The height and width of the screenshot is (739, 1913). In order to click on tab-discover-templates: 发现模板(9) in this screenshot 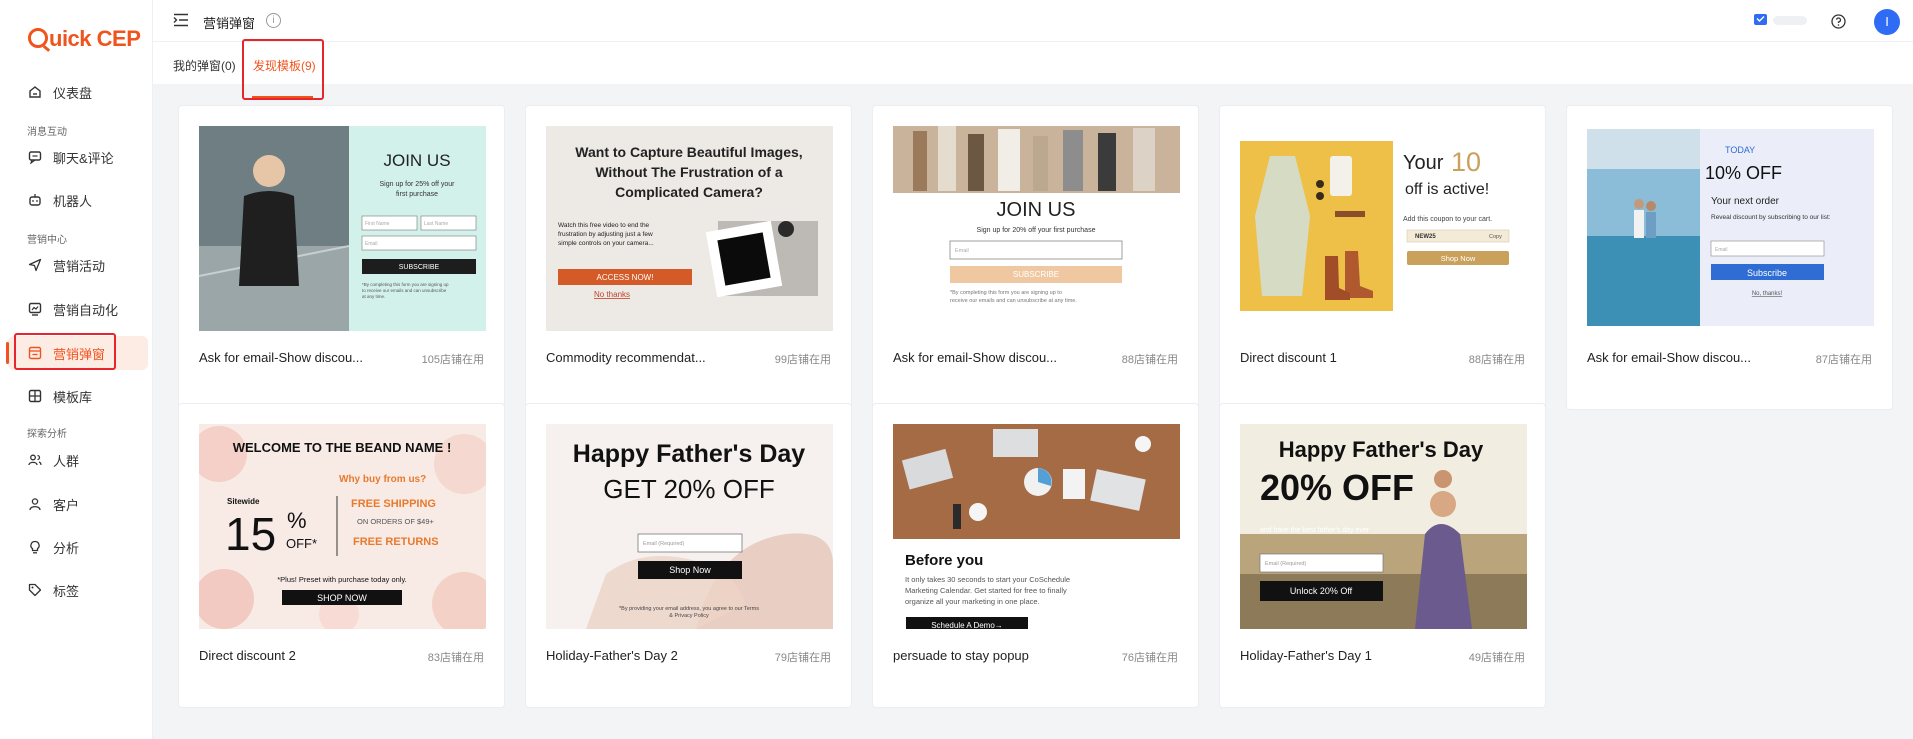, I will do `click(284, 65)`.